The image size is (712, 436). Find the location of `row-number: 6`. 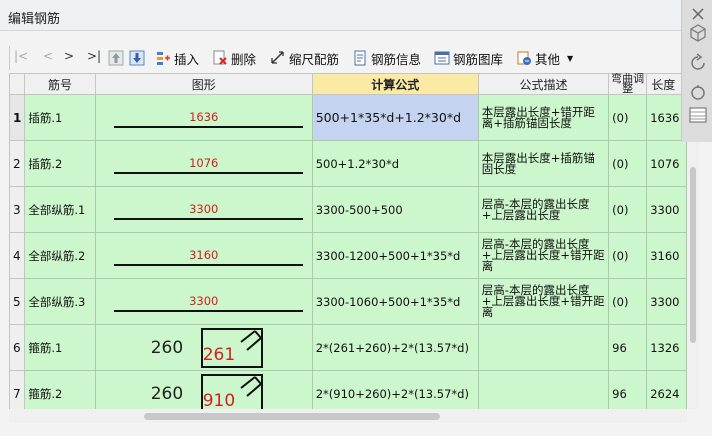

row-number: 6 is located at coordinates (17, 347).